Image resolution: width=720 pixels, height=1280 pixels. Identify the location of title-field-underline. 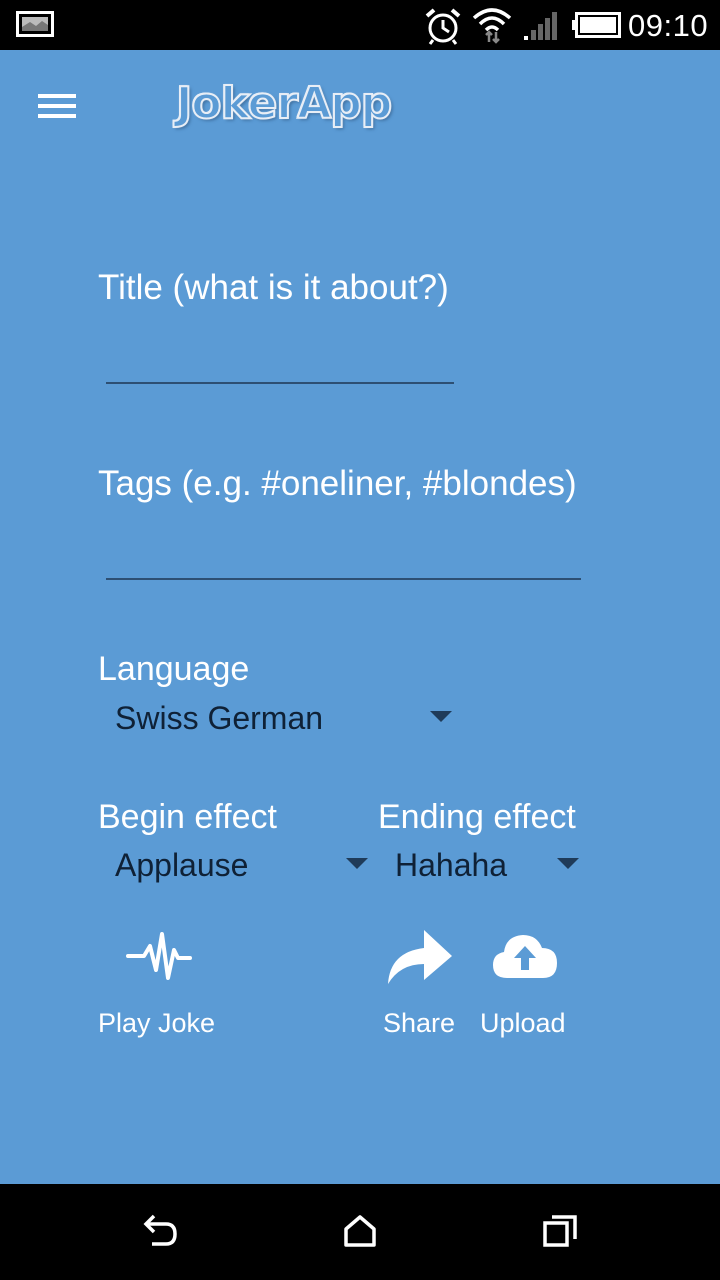
(280, 383).